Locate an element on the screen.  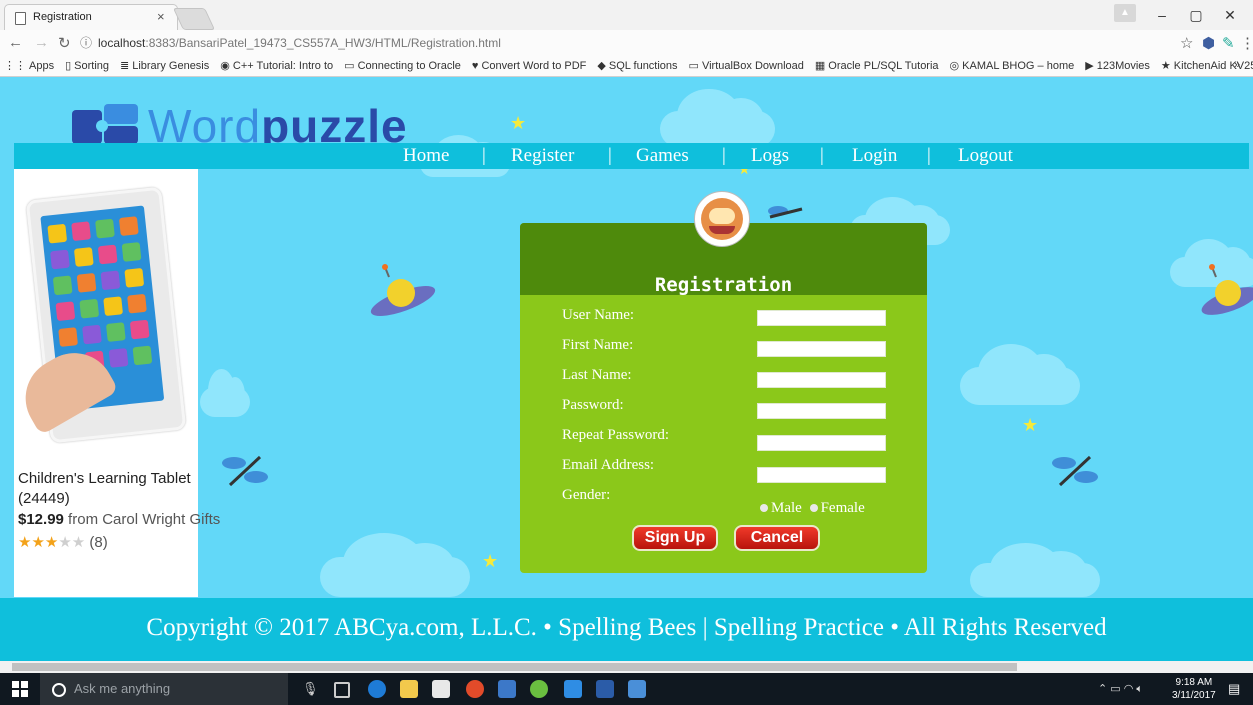
bookmark-item: ≣ Library Genesis is located at coordinates (164, 65).